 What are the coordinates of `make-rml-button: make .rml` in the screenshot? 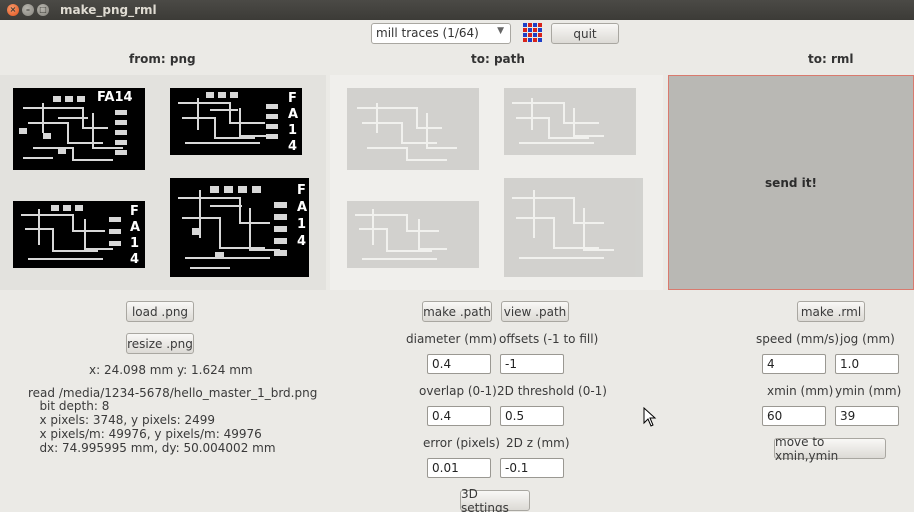 It's located at (831, 311).